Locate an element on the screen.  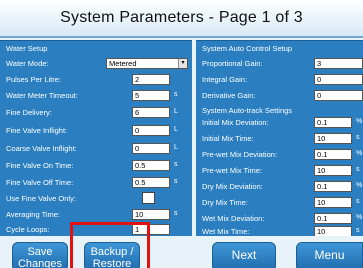
prewet-mix-time-row: Pre-wet Mix Time: 10 s is located at coordinates (279, 171).